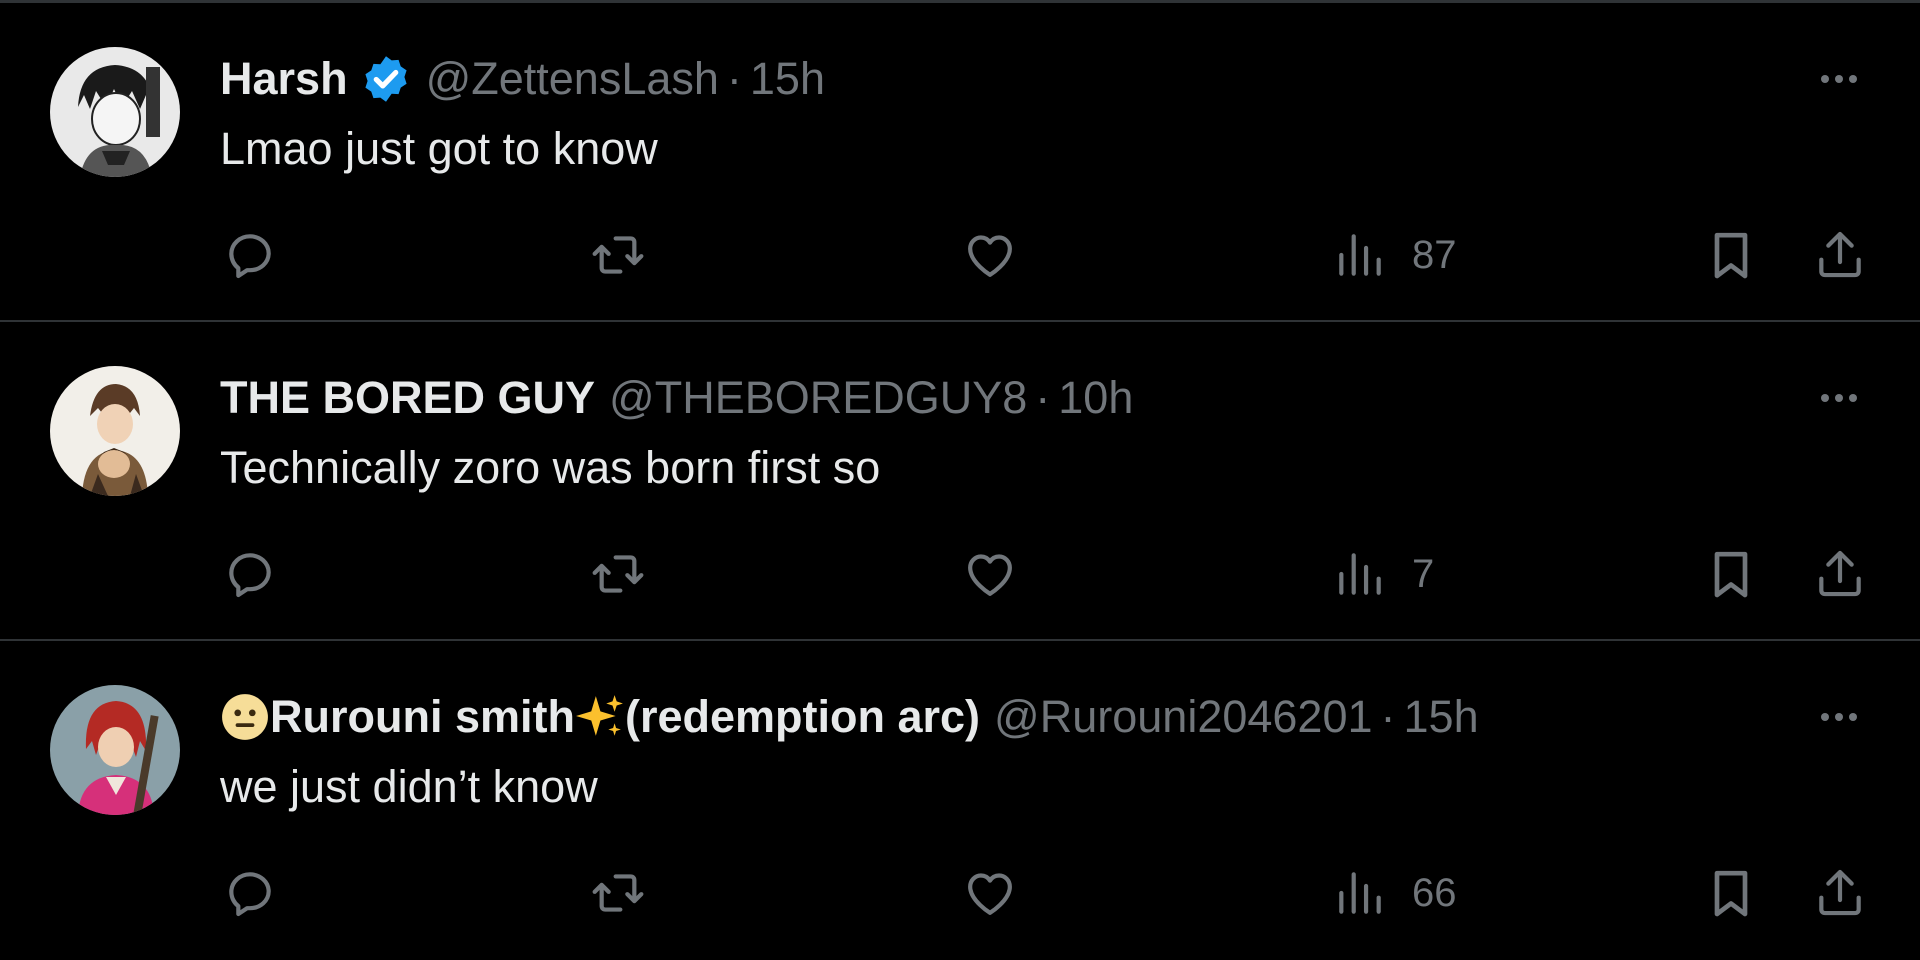 This screenshot has height=960, width=1920. What do you see at coordinates (409, 786) in the screenshot?
I see `tweet-text: we just didn’t know` at bounding box center [409, 786].